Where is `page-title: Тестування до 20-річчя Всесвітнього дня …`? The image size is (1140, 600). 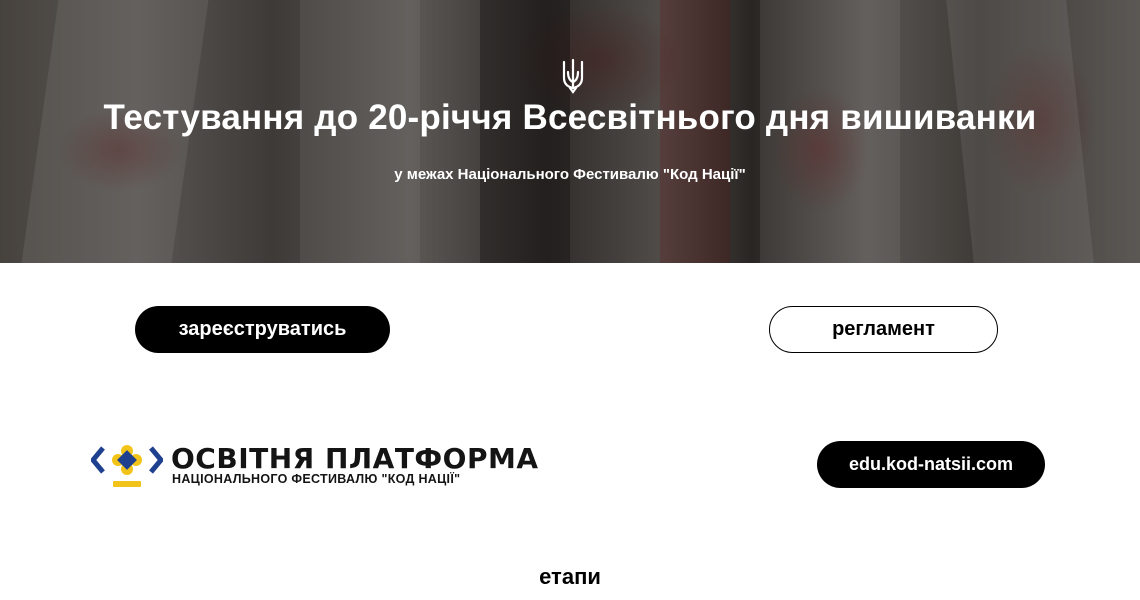
page-title: Тестування до 20-річчя Всесвітнього дня … is located at coordinates (570, 117).